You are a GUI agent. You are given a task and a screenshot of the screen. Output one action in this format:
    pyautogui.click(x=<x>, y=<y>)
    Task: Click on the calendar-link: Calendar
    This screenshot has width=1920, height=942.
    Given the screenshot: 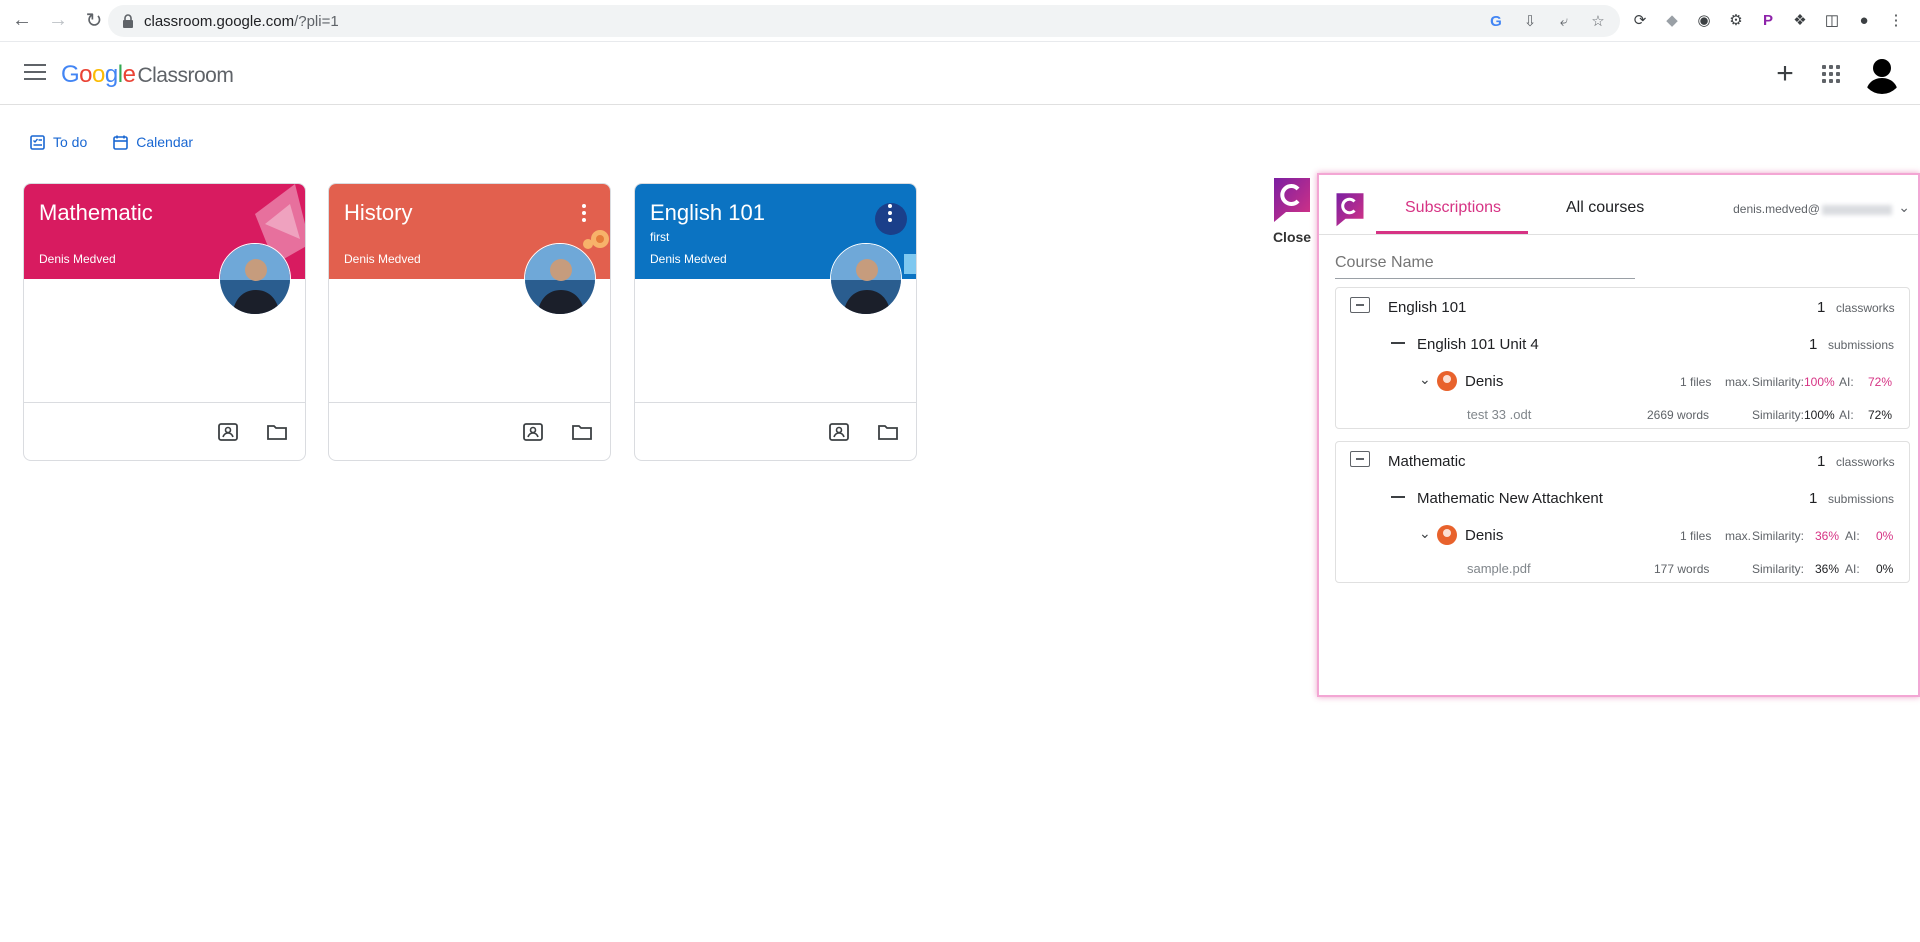 What is the action you would take?
    pyautogui.click(x=153, y=142)
    